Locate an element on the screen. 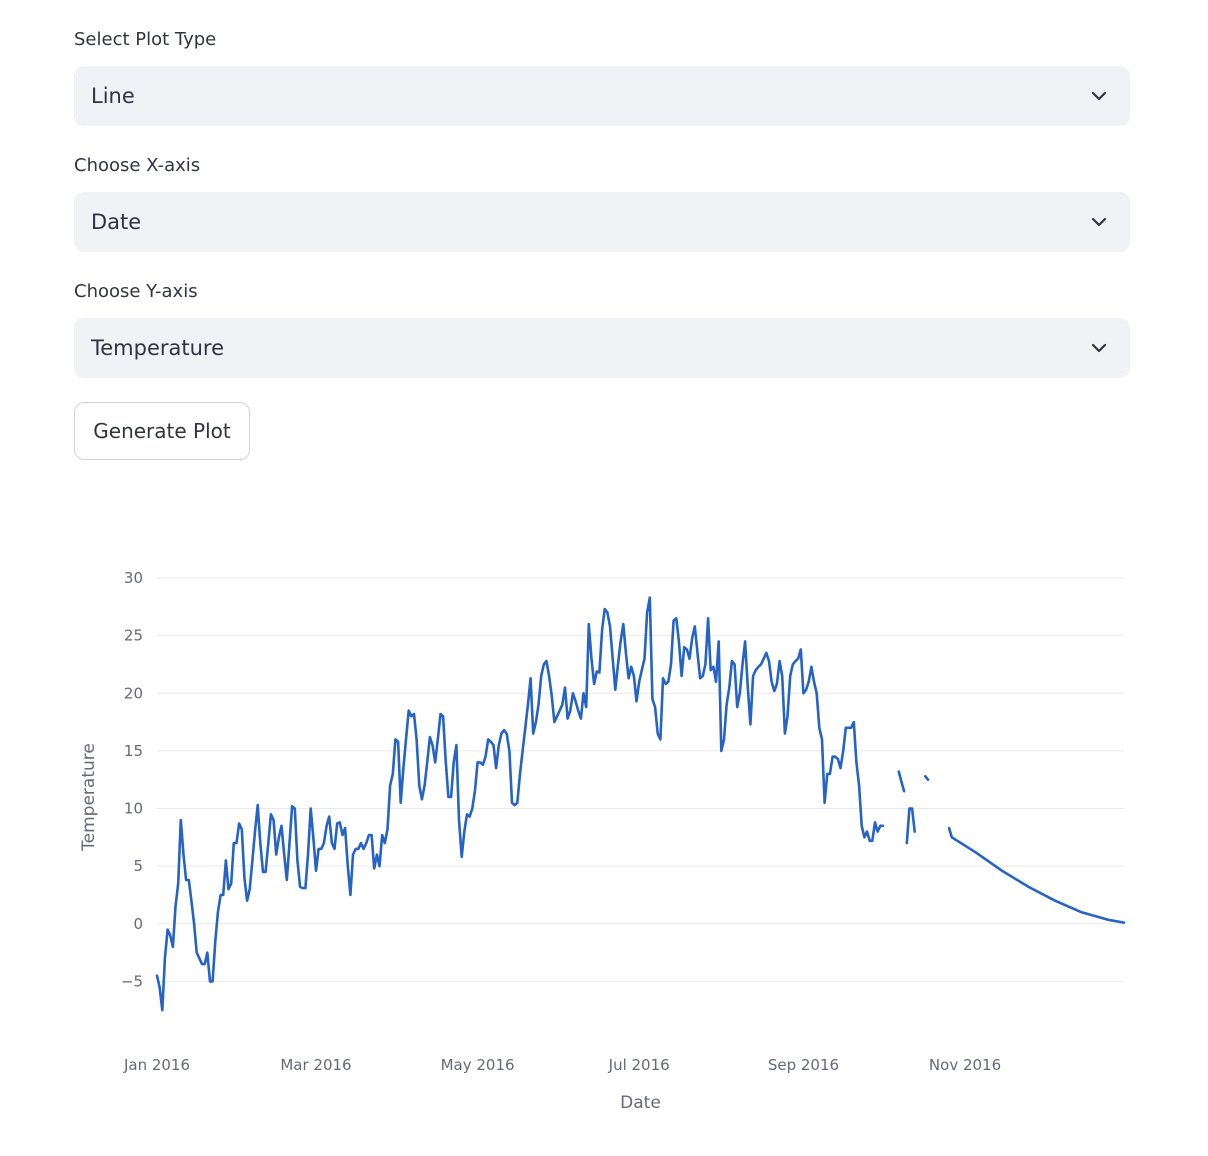  plot-type-select: Line is located at coordinates (602, 96).